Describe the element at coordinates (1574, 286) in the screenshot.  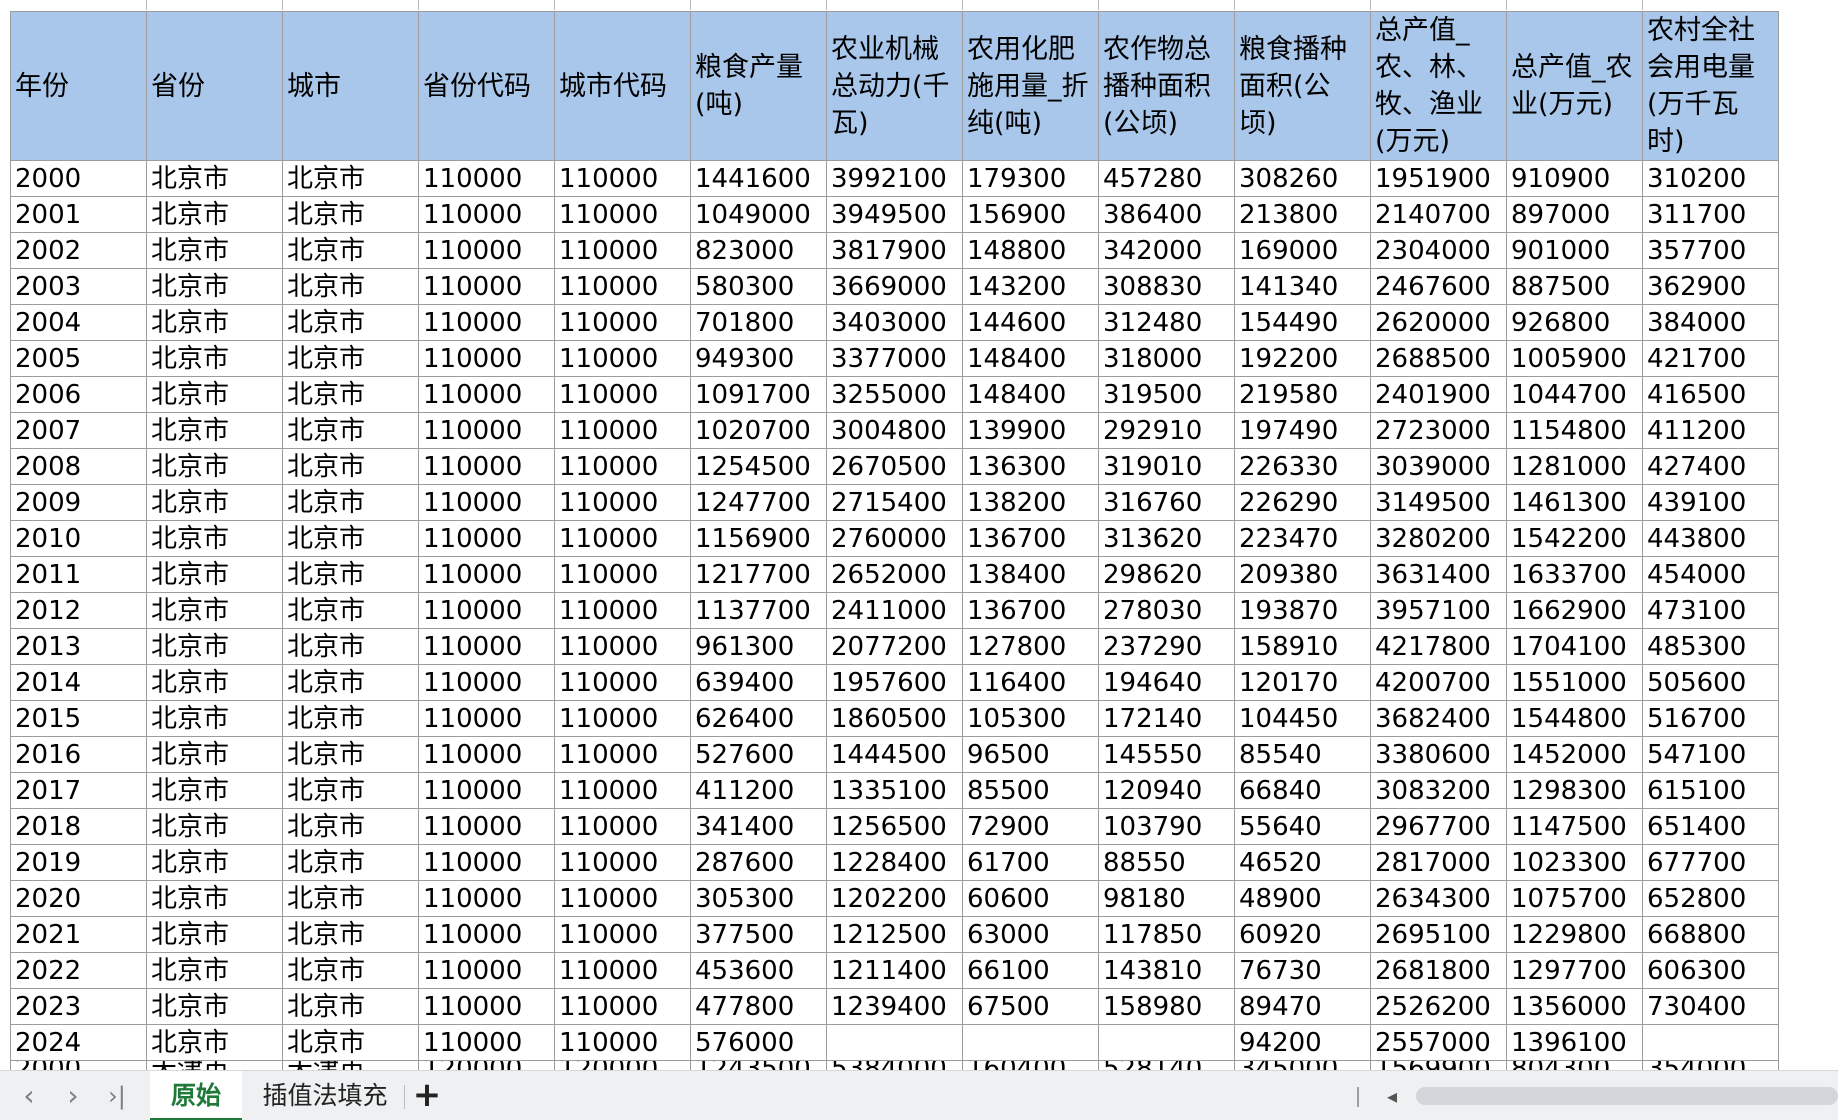
I see `table-cell: 887500` at that location.